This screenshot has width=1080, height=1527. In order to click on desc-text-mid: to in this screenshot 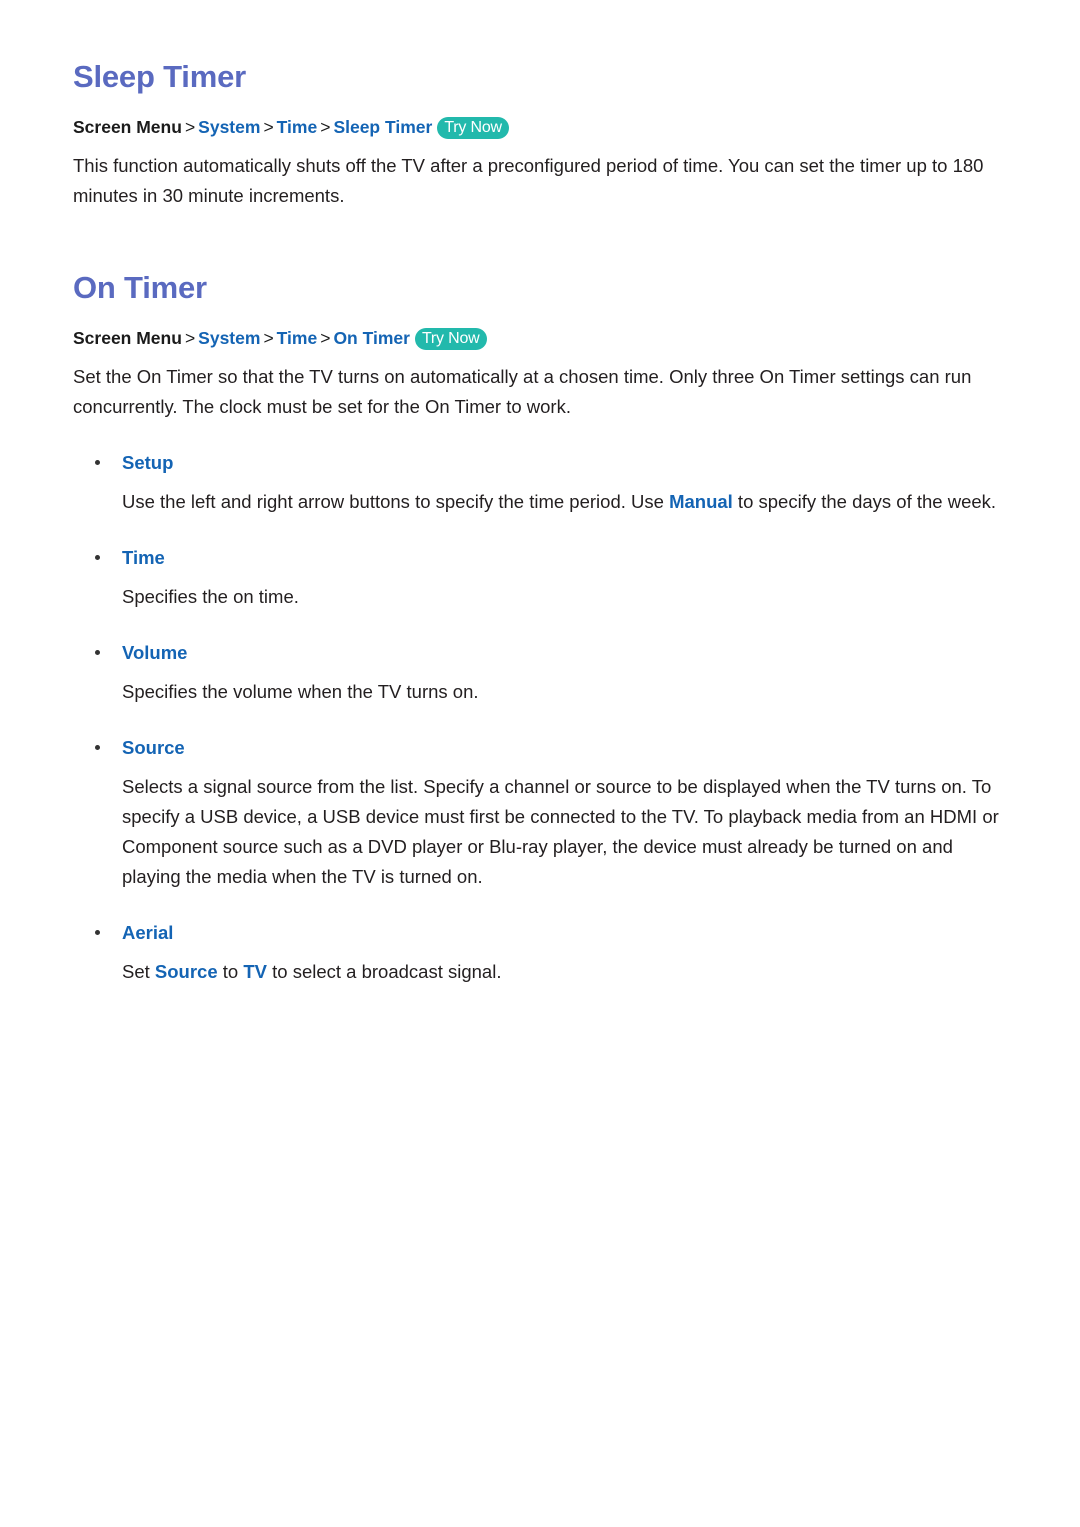, I will do `click(230, 971)`.